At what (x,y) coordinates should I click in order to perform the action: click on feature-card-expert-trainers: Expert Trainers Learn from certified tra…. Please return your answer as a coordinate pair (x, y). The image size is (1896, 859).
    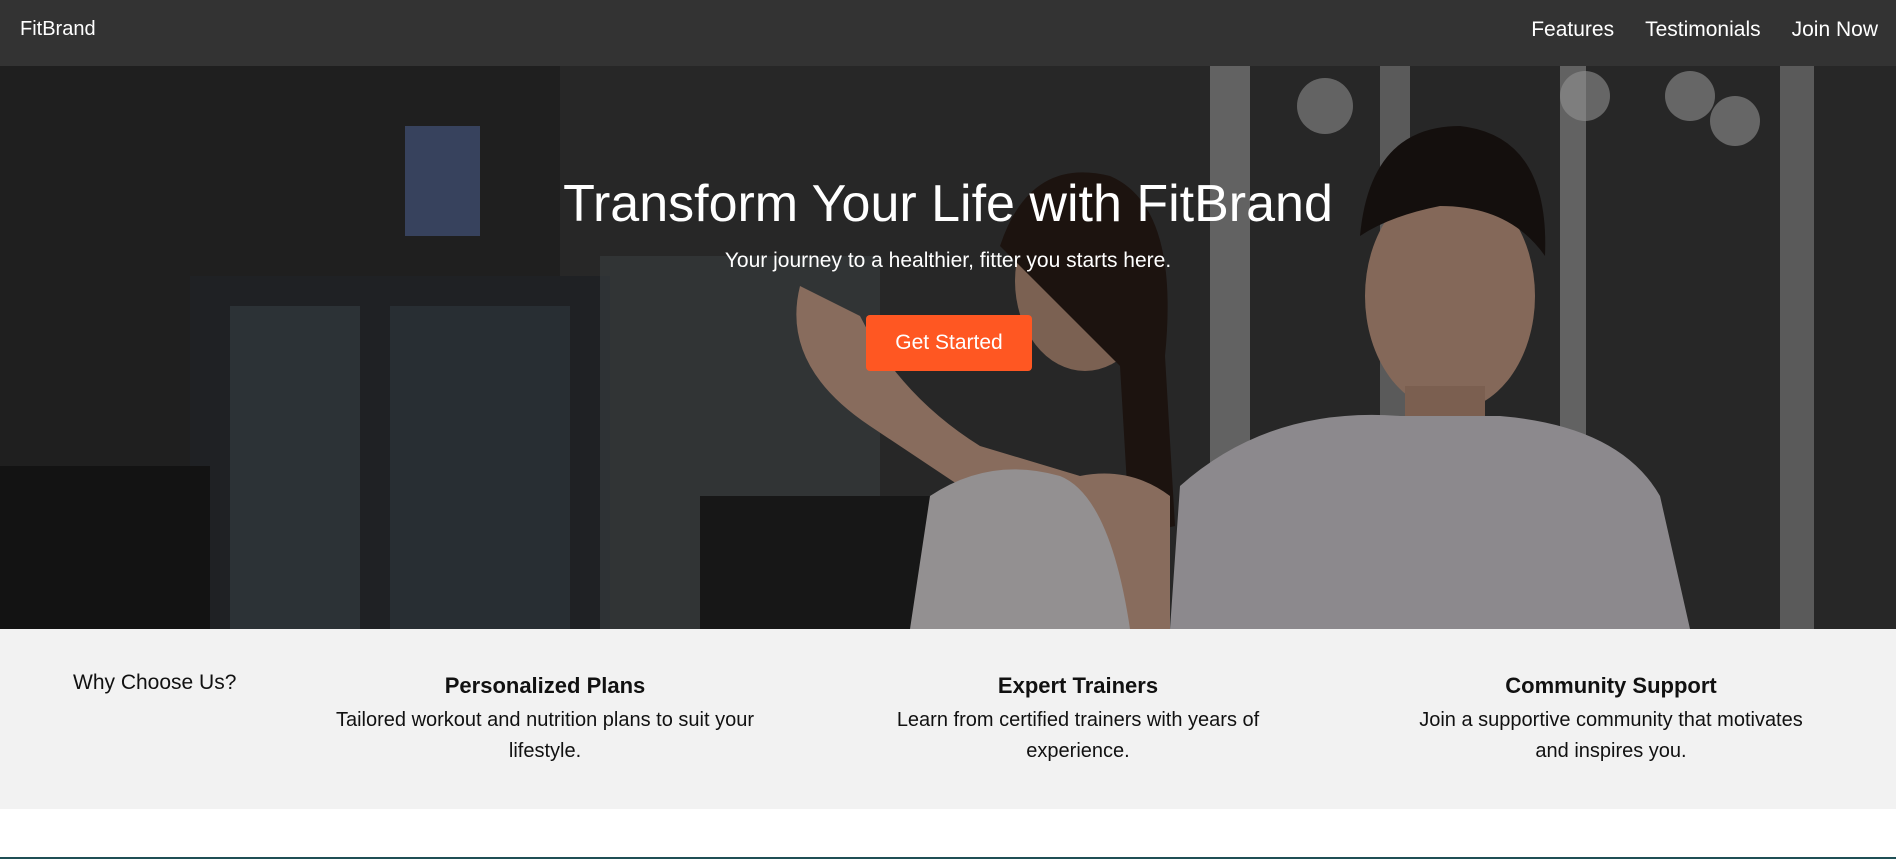
    Looking at the image, I should click on (1078, 720).